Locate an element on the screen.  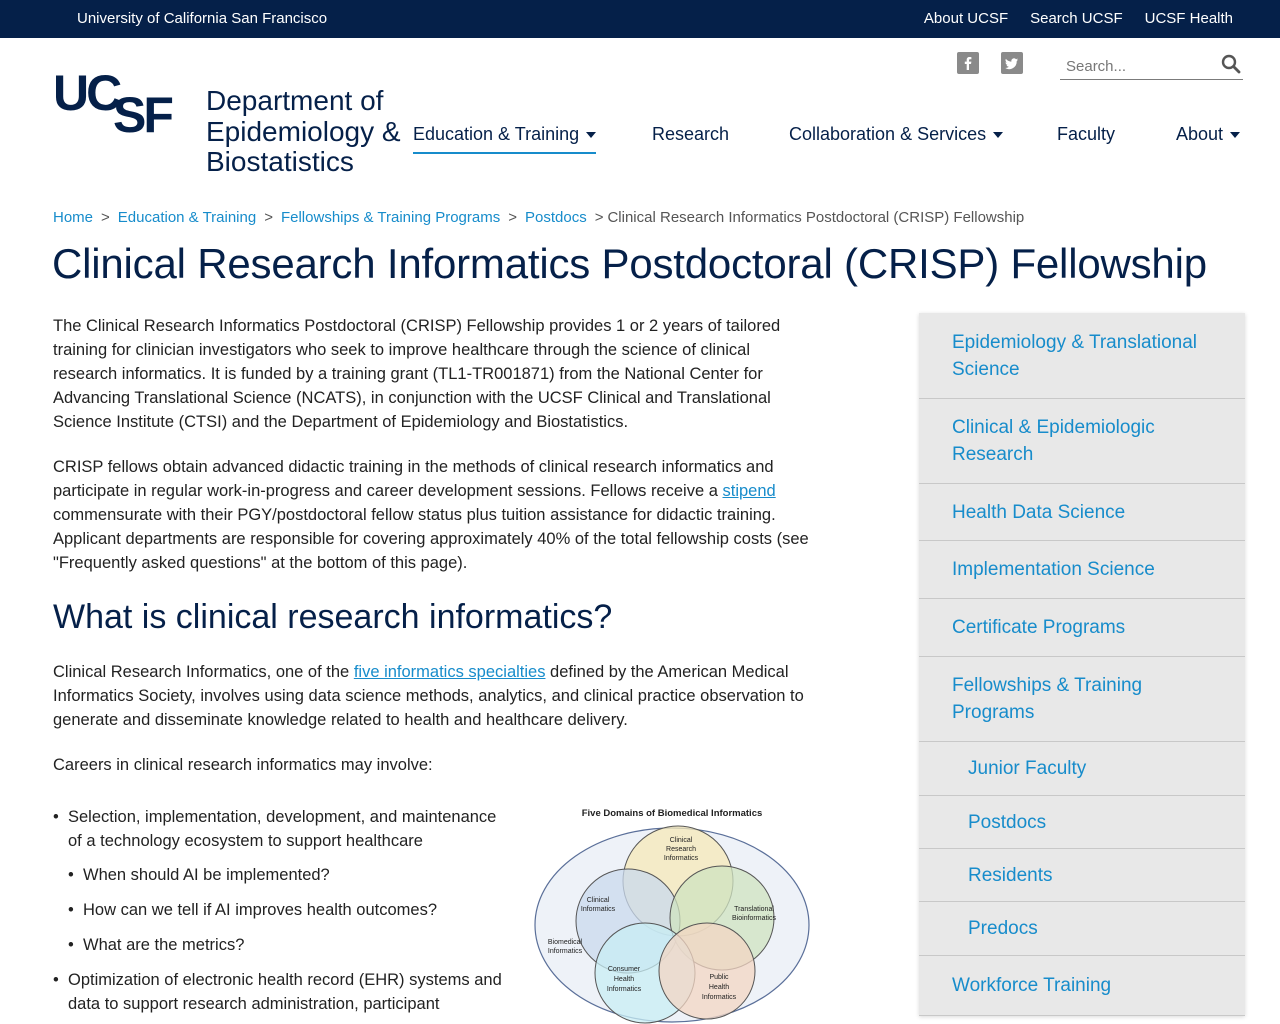
sidebar-item-clinical-epidemiologic: Clinical & Epidemiologic Research is located at coordinates (1082, 441).